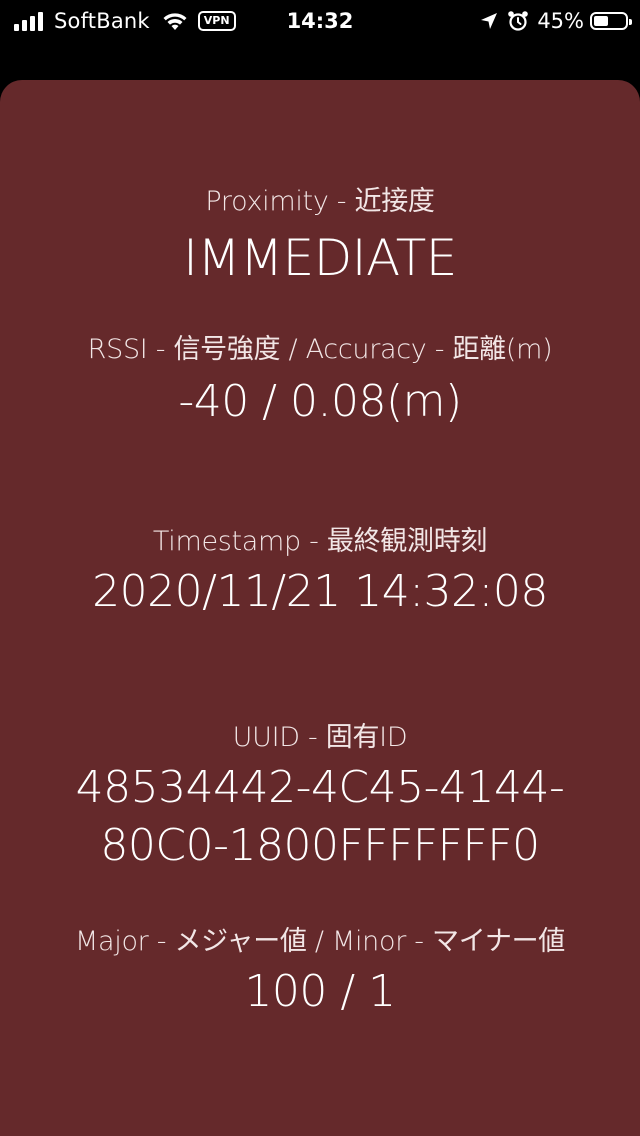 The width and height of the screenshot is (640, 1136). I want to click on major-minor-value: 100 / 1, so click(320, 991).